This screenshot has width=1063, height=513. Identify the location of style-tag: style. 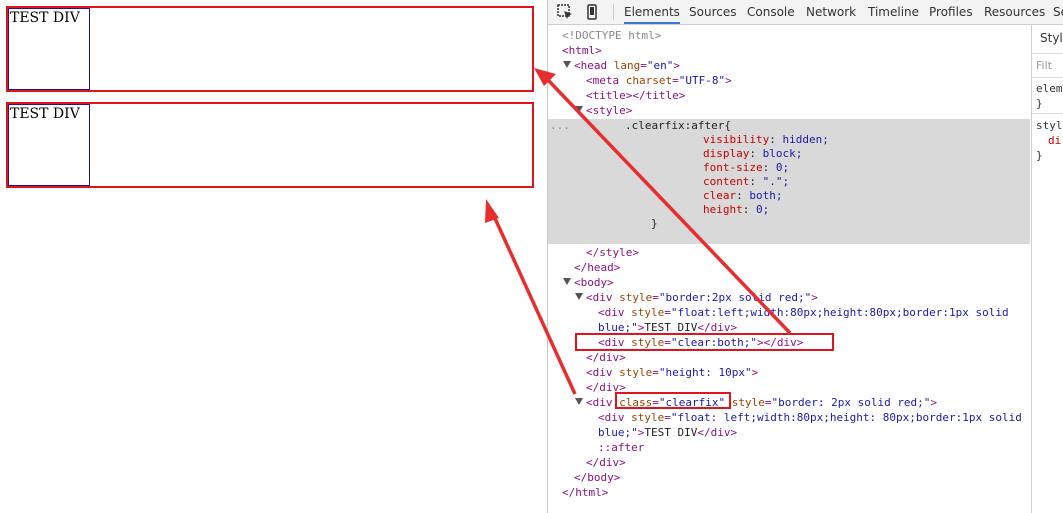
(609, 110).